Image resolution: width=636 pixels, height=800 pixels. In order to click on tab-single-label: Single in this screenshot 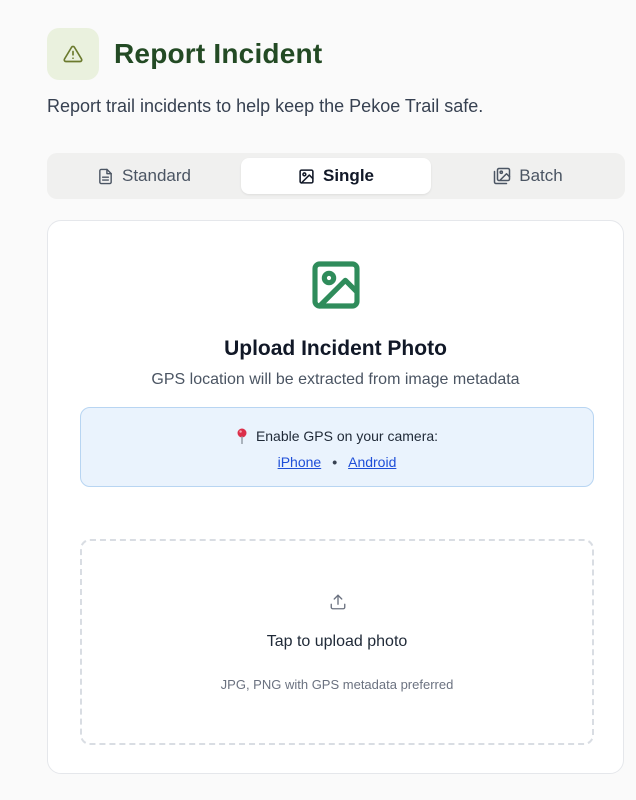, I will do `click(348, 175)`.